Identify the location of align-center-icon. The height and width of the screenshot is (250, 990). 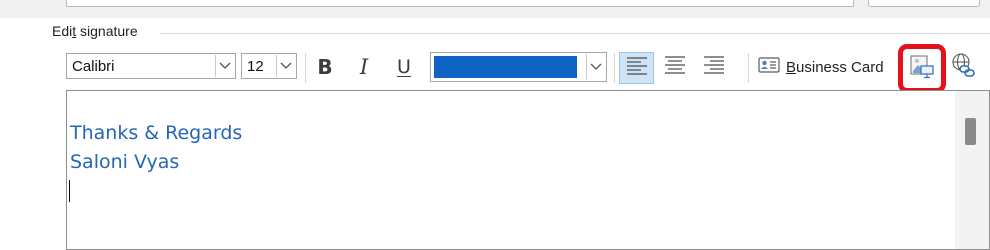
(675, 67).